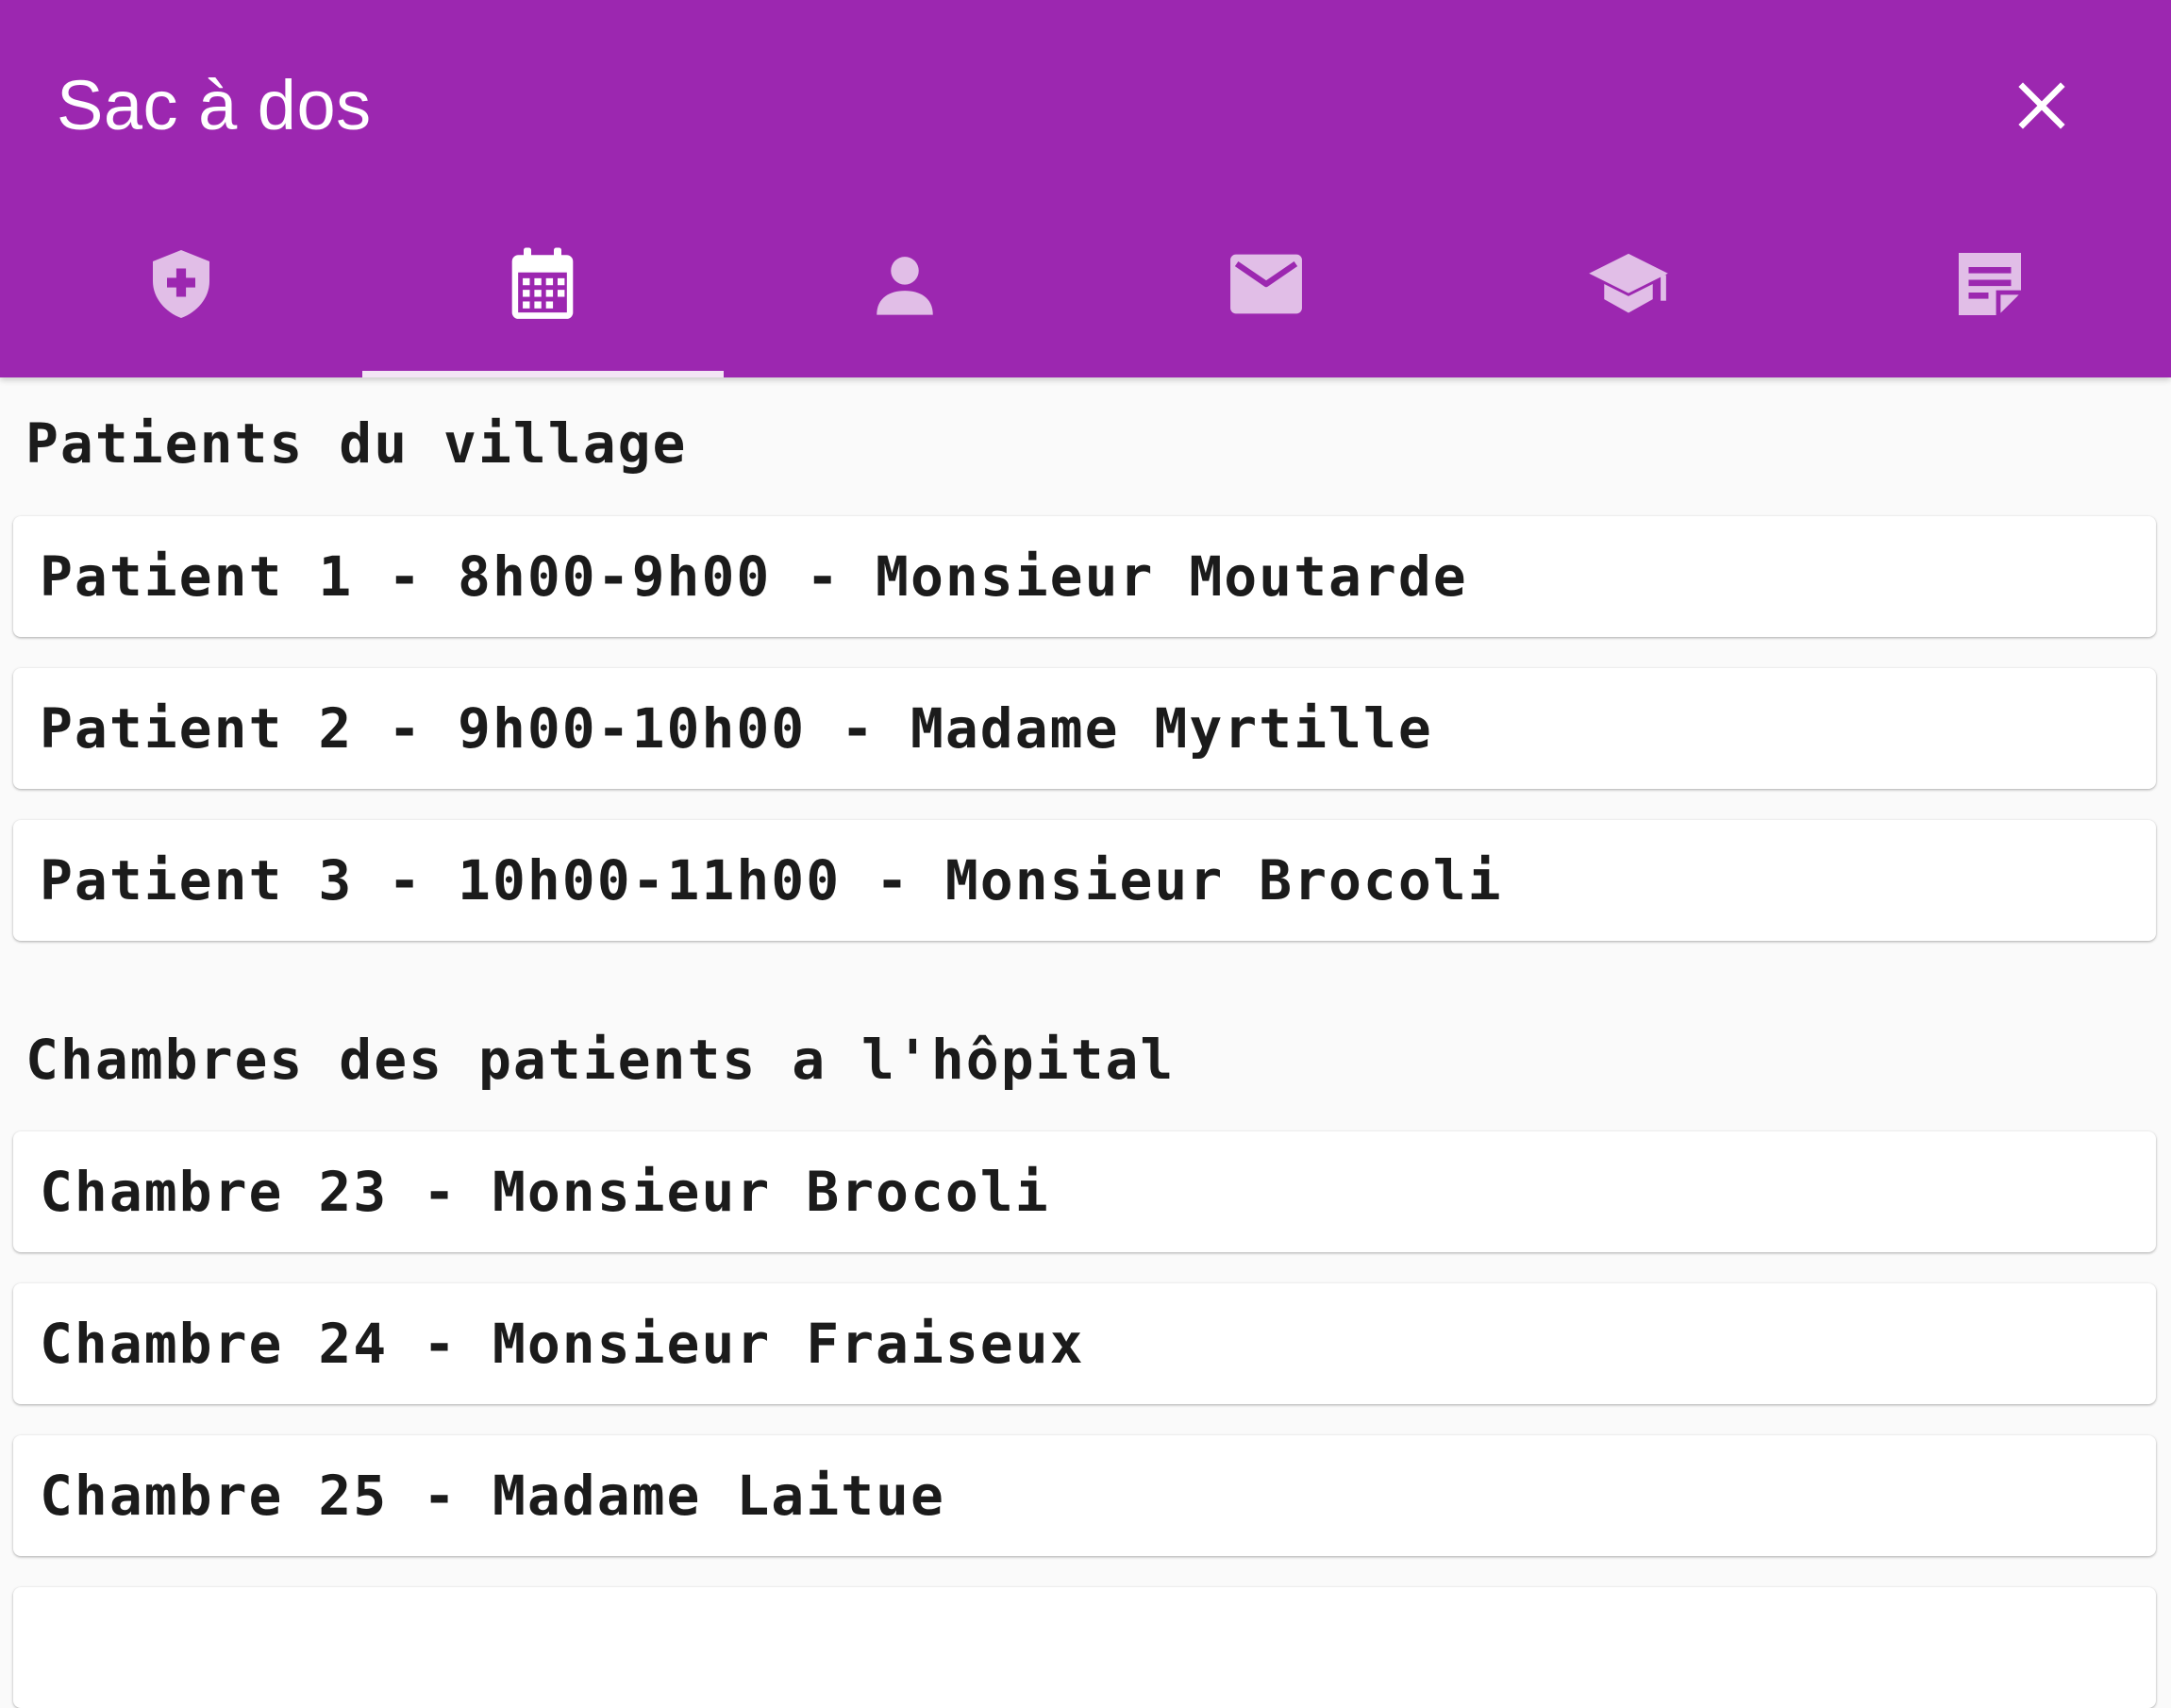  What do you see at coordinates (905, 284) in the screenshot?
I see `person-icon` at bounding box center [905, 284].